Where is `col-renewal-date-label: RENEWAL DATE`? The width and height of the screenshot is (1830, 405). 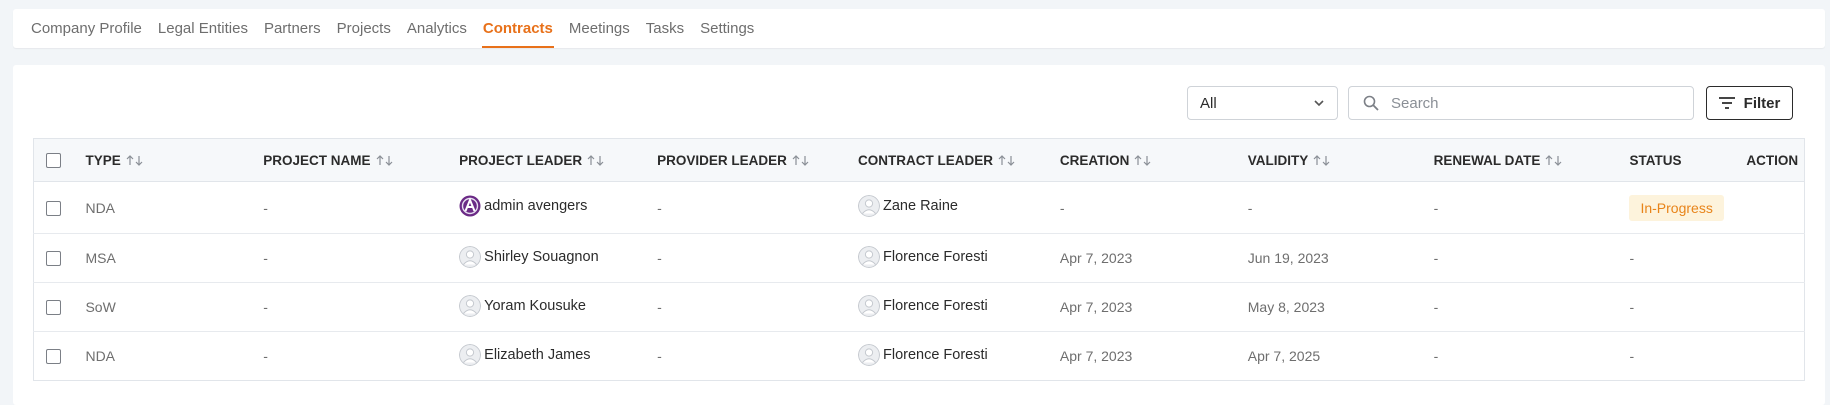 col-renewal-date-label: RENEWAL DATE is located at coordinates (1487, 160).